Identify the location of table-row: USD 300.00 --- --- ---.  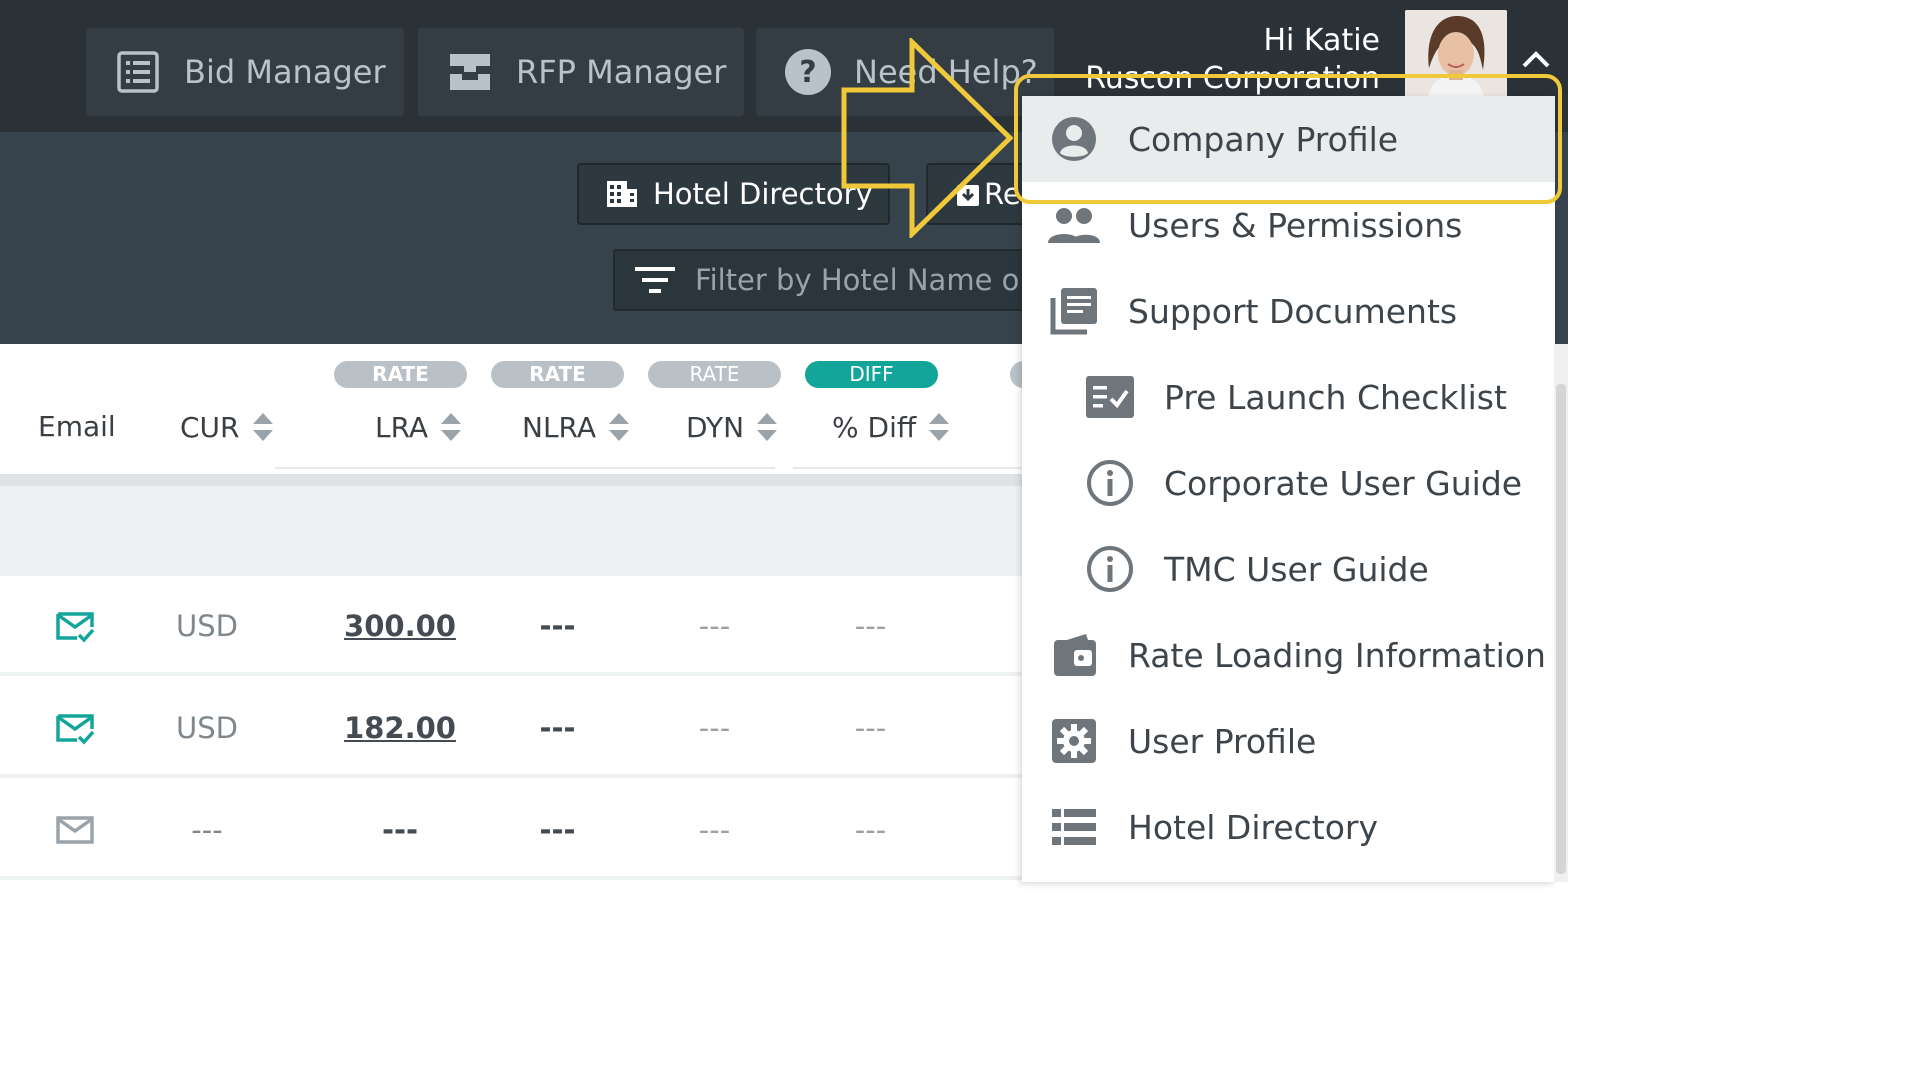
(511, 626).